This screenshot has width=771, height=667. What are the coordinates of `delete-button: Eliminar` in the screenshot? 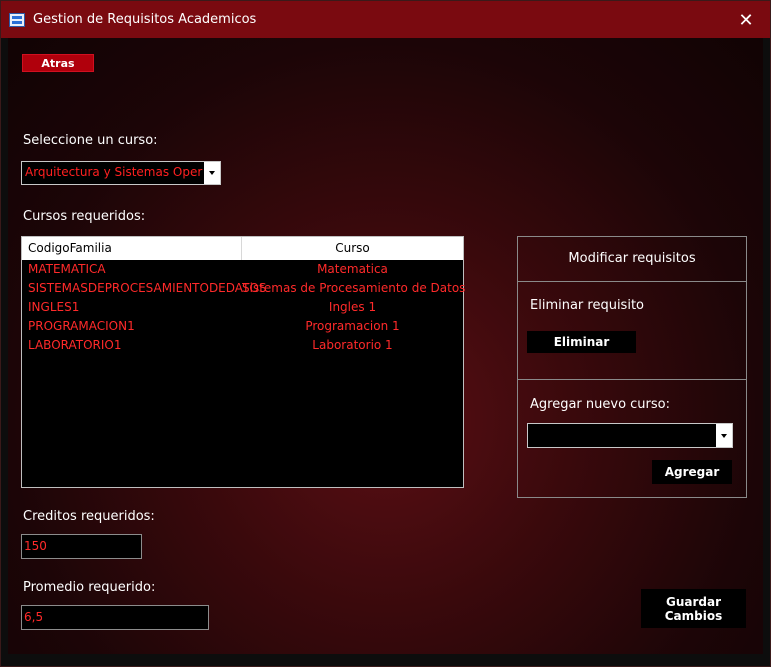 It's located at (581, 342).